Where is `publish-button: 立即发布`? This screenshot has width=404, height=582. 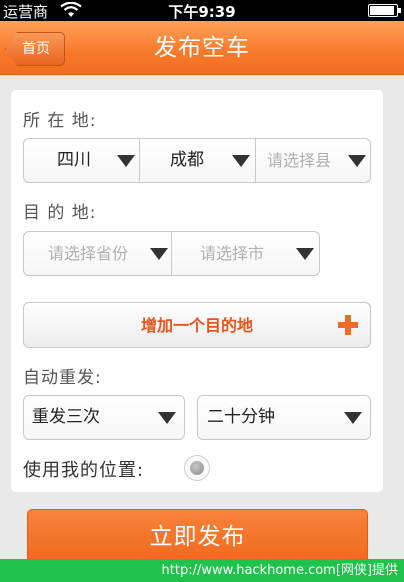
publish-button: 立即发布 is located at coordinates (197, 536).